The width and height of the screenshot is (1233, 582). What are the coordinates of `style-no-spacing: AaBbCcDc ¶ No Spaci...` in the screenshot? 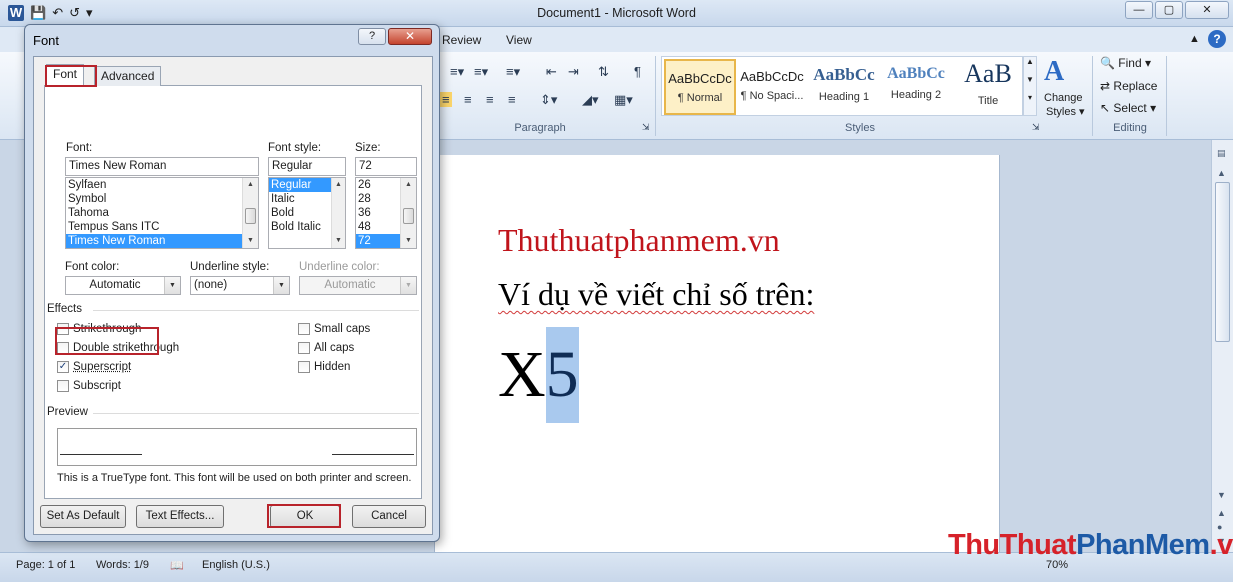 It's located at (772, 87).